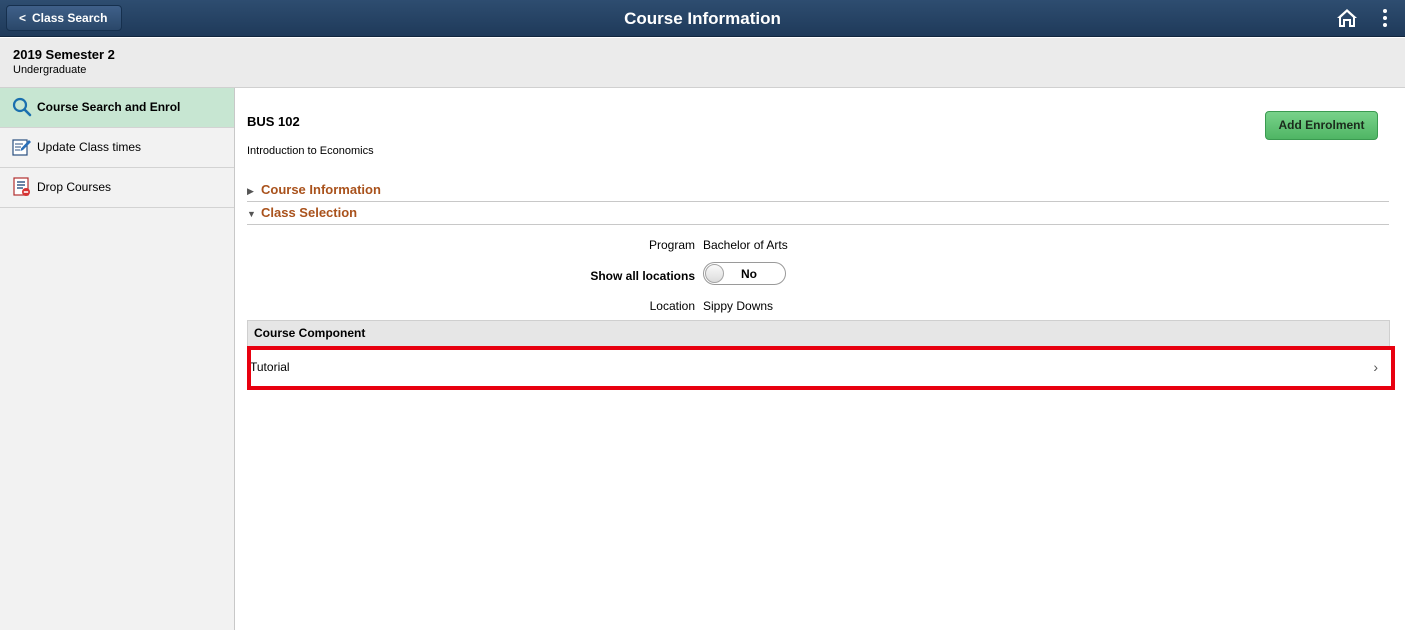 This screenshot has width=1405, height=630. What do you see at coordinates (22, 107) in the screenshot?
I see `search-icon` at bounding box center [22, 107].